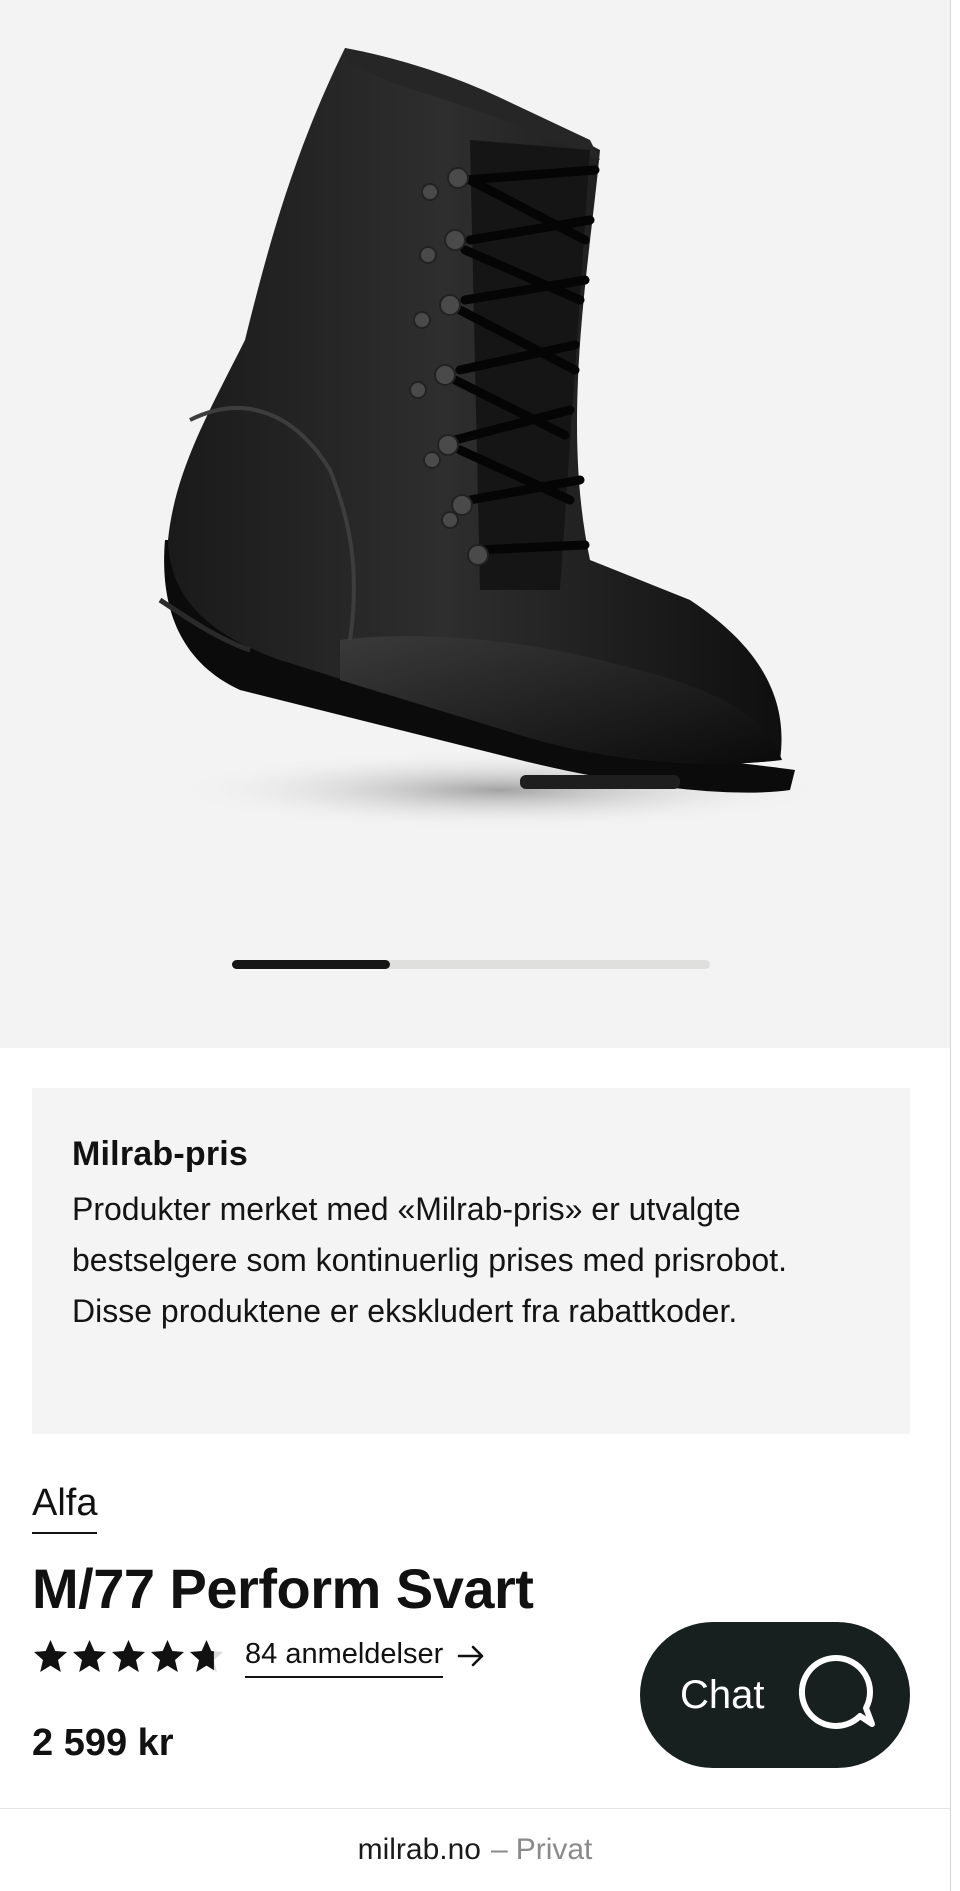 This screenshot has height=1891, width=960. What do you see at coordinates (955, 945) in the screenshot?
I see `page-edge-divider` at bounding box center [955, 945].